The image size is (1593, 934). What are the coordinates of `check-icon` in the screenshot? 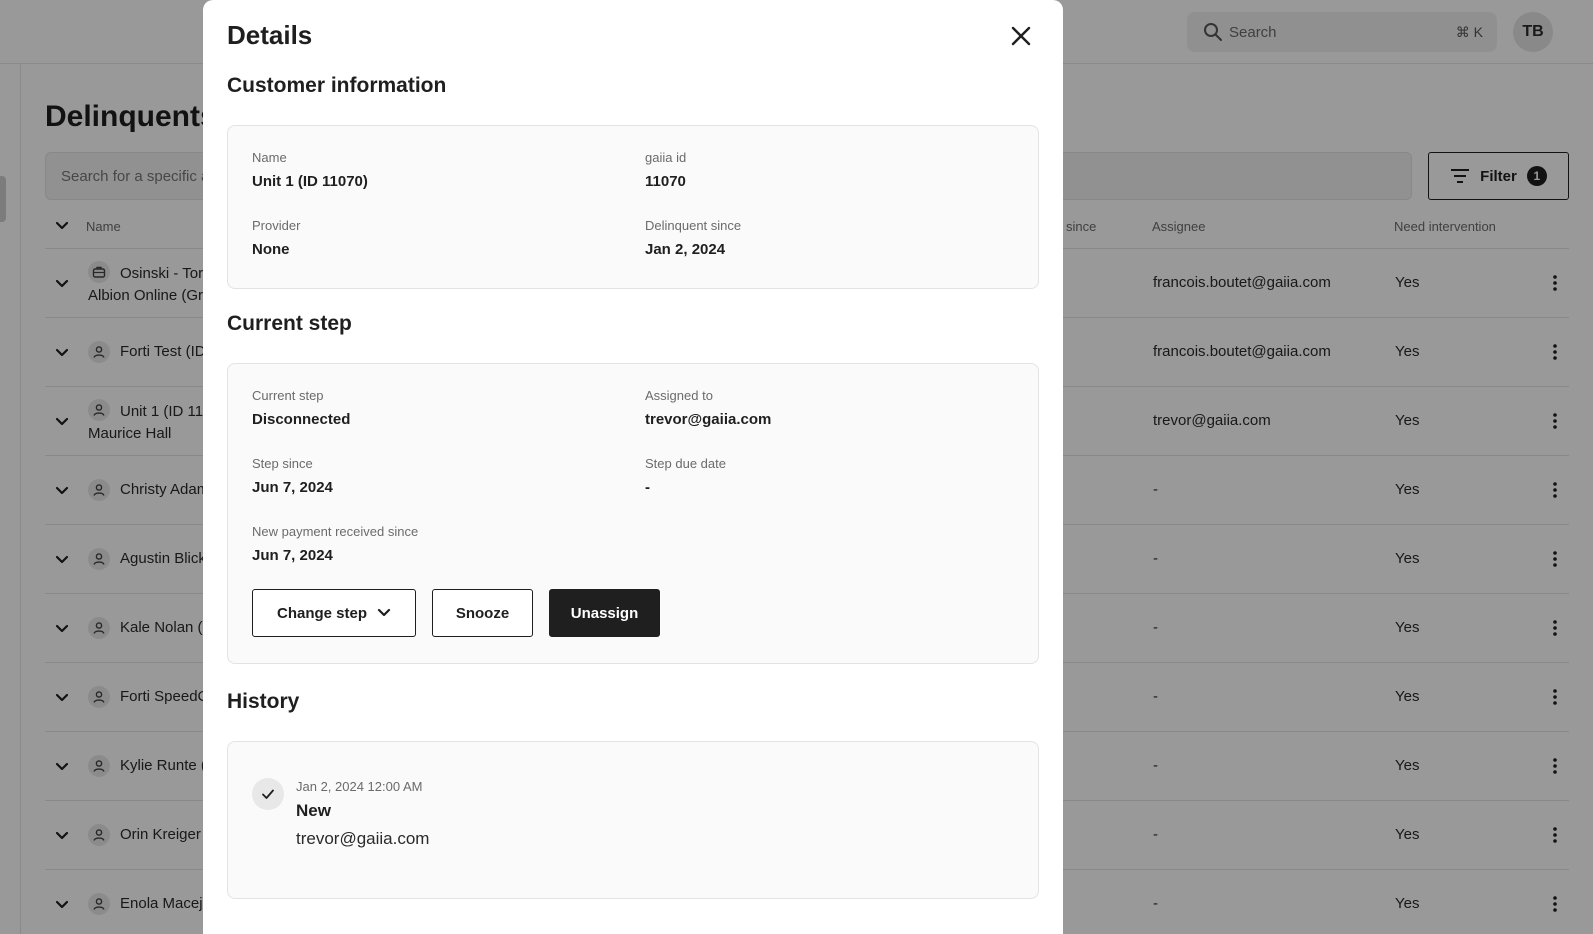 It's located at (268, 794).